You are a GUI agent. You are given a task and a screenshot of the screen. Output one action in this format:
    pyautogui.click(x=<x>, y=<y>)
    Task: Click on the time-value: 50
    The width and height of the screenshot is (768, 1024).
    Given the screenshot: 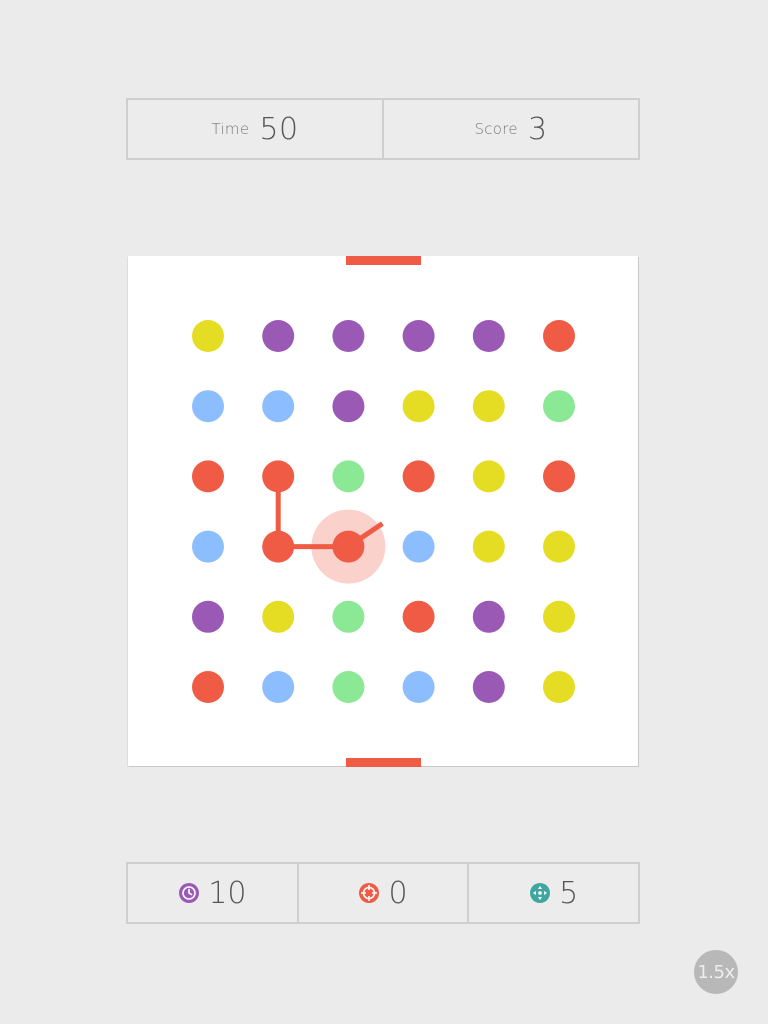 What is the action you would take?
    pyautogui.click(x=279, y=129)
    